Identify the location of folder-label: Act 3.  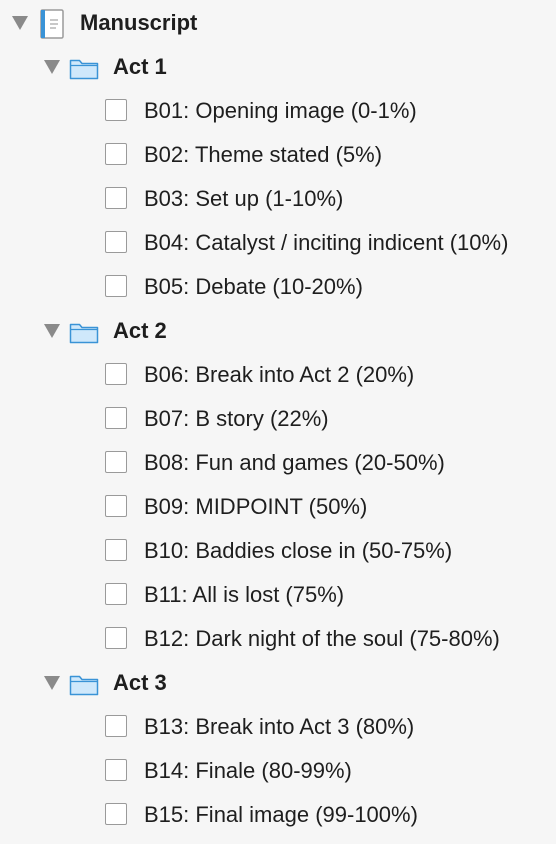
(140, 682).